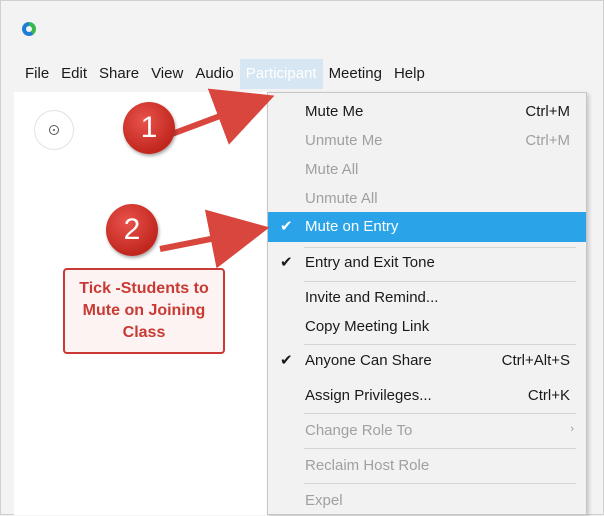 This screenshot has width=604, height=516. I want to click on step-2-badge: 2, so click(132, 230).